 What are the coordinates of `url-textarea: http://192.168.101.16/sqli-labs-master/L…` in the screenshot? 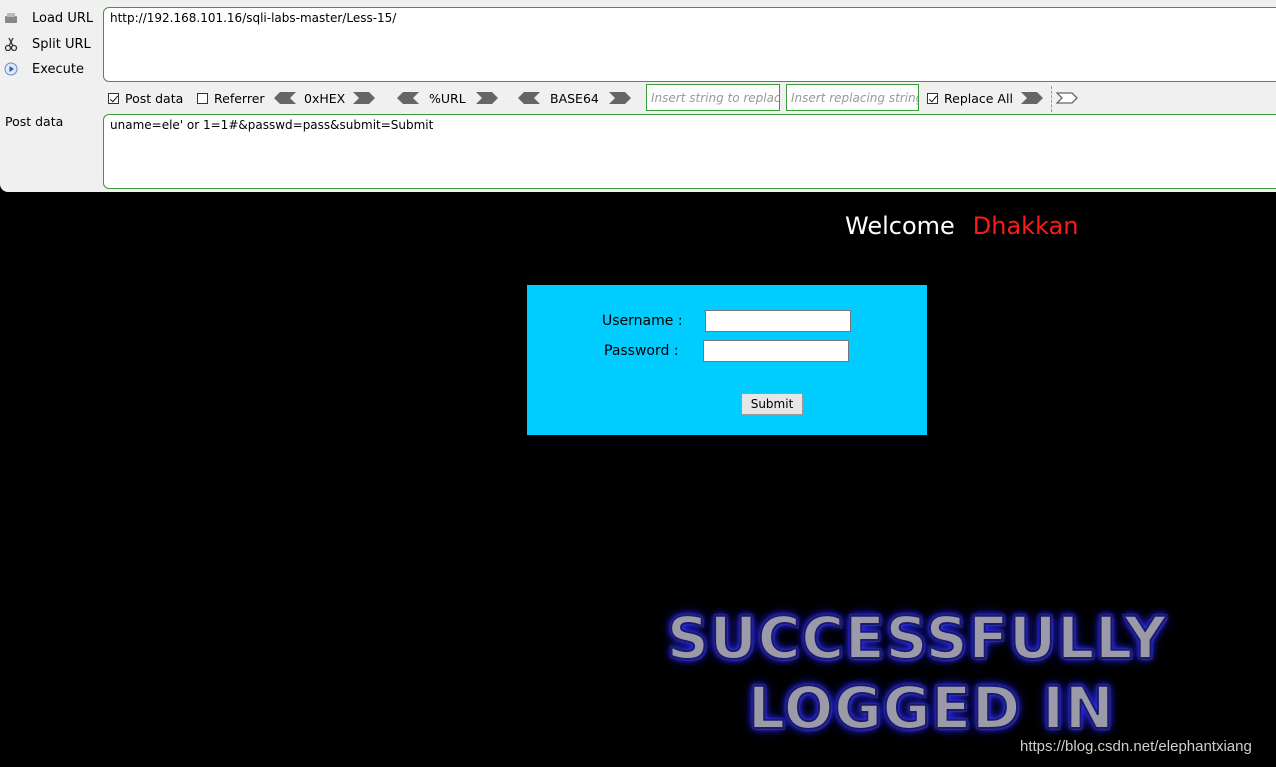 It's located at (689, 44).